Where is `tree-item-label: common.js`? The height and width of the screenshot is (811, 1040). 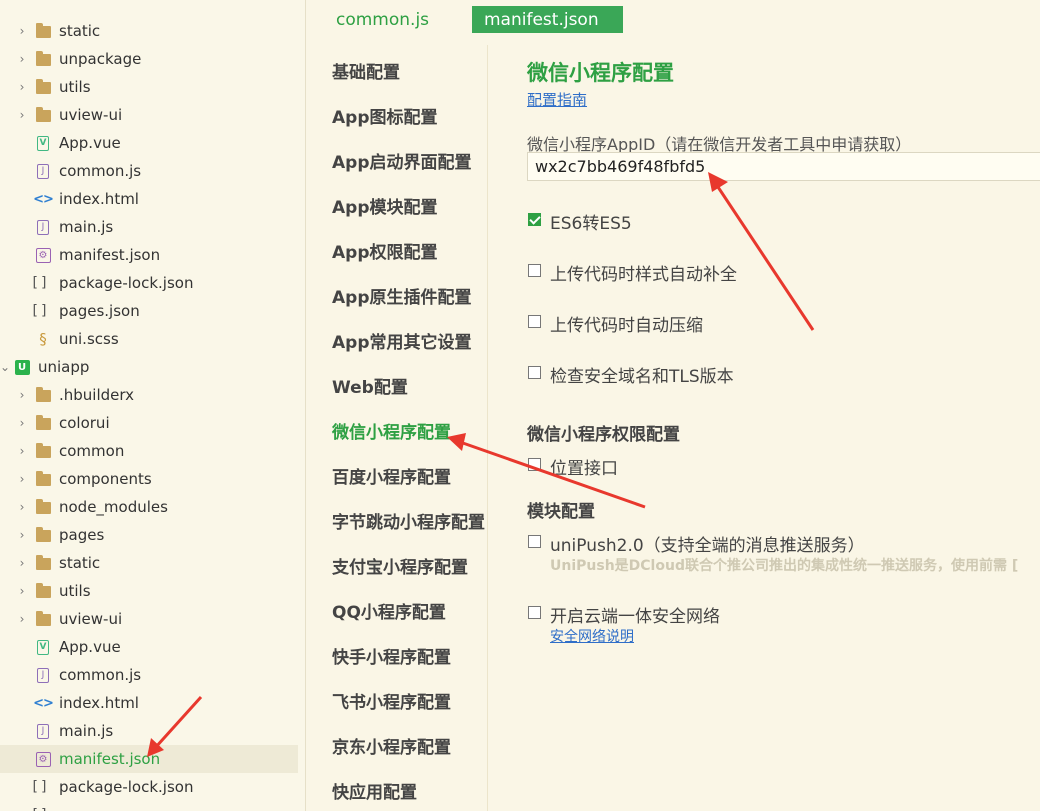 tree-item-label: common.js is located at coordinates (100, 171).